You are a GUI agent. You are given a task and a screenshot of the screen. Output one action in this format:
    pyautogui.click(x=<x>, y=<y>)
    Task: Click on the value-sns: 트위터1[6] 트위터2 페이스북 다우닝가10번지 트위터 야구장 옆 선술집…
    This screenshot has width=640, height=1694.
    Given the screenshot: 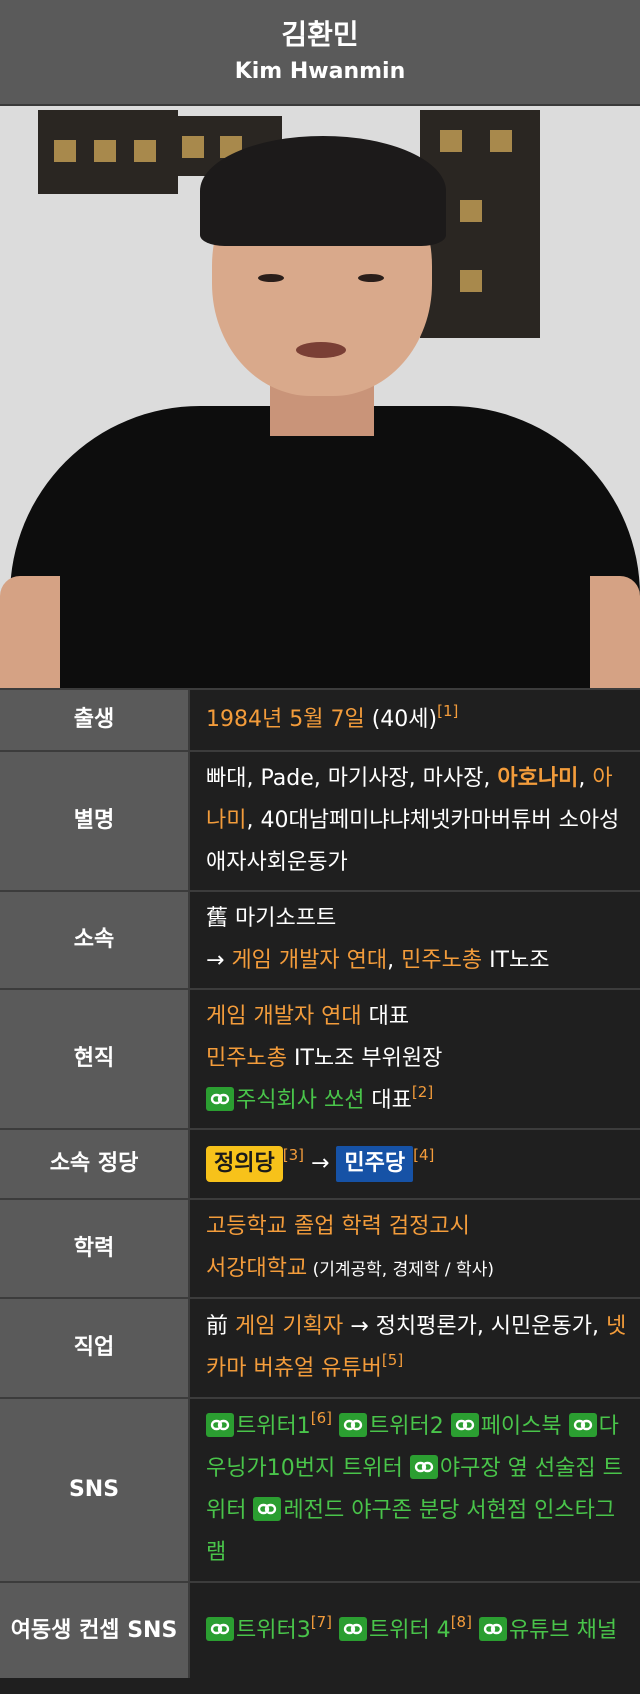 What is the action you would take?
    pyautogui.click(x=414, y=1489)
    